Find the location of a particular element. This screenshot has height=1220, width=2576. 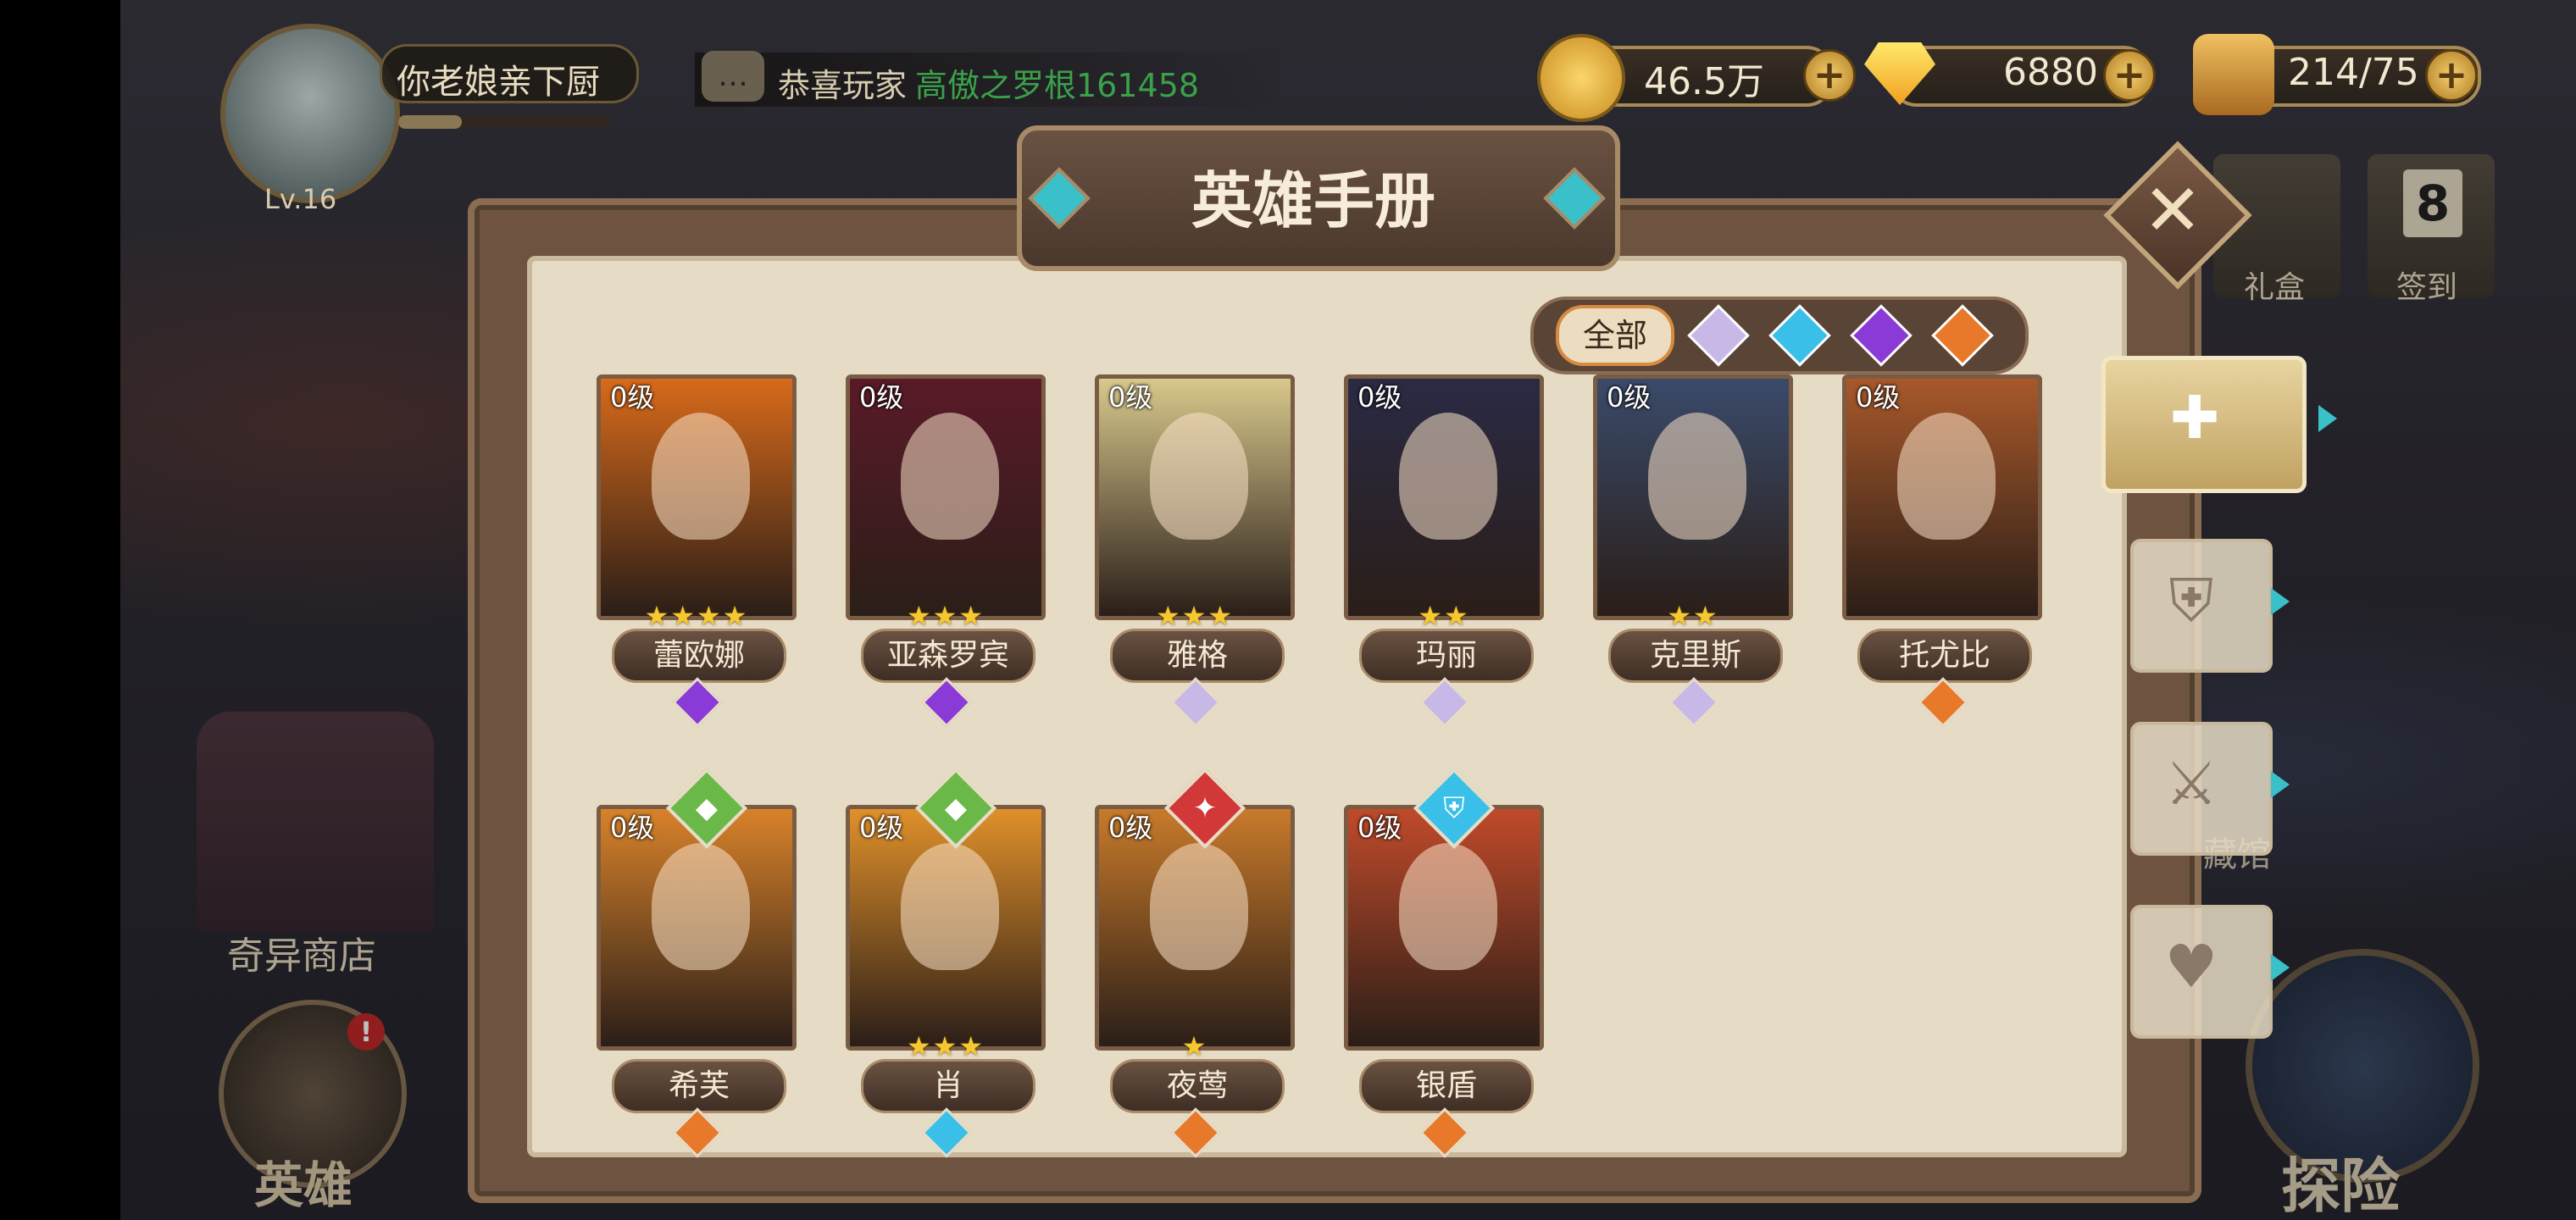

player-avatar is located at coordinates (310, 113).